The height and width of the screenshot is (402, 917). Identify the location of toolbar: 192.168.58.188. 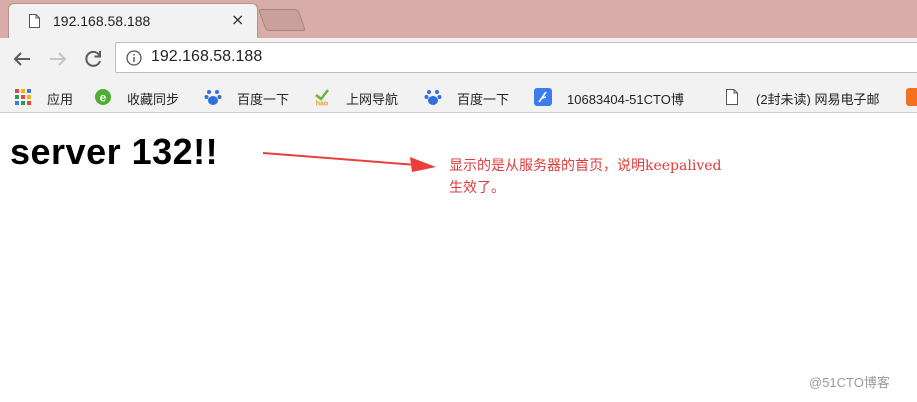
(458, 59).